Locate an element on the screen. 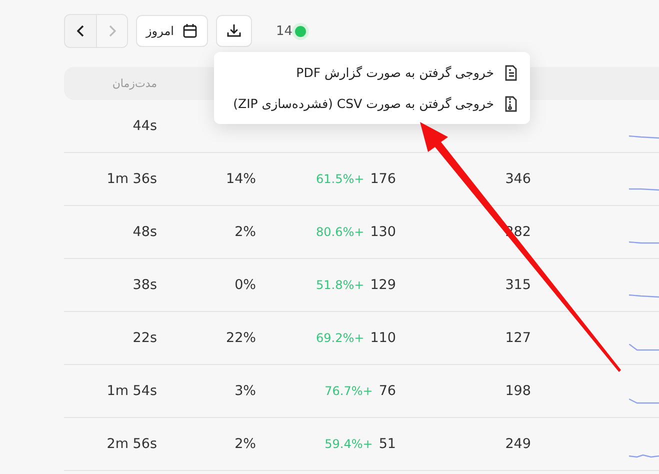  change-value: 59.4%+ is located at coordinates (348, 444).